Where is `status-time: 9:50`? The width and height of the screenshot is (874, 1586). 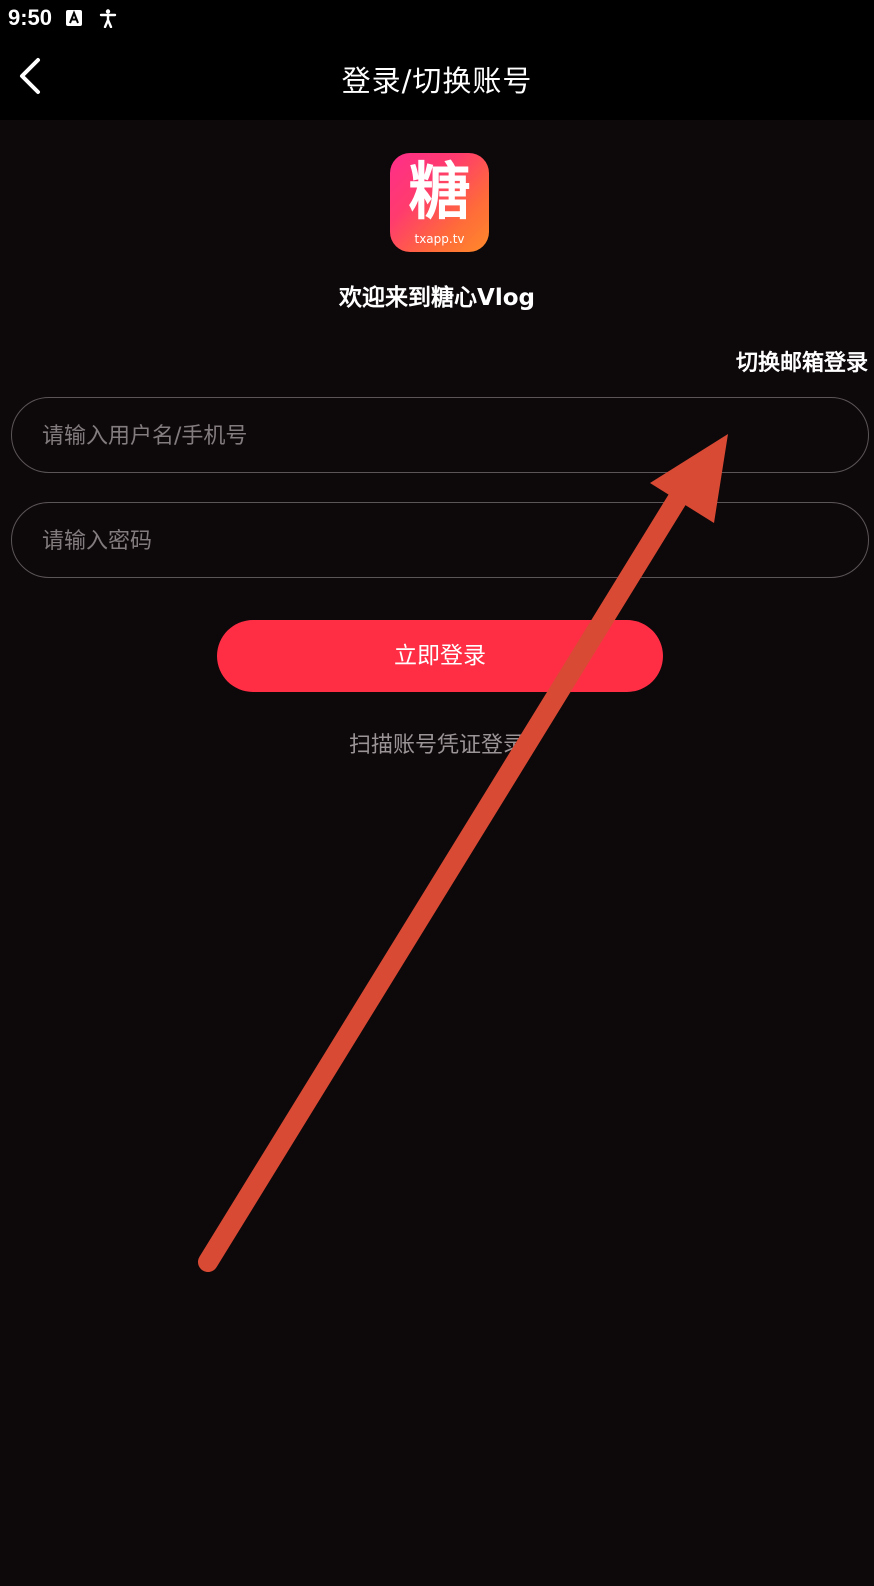 status-time: 9:50 is located at coordinates (30, 17).